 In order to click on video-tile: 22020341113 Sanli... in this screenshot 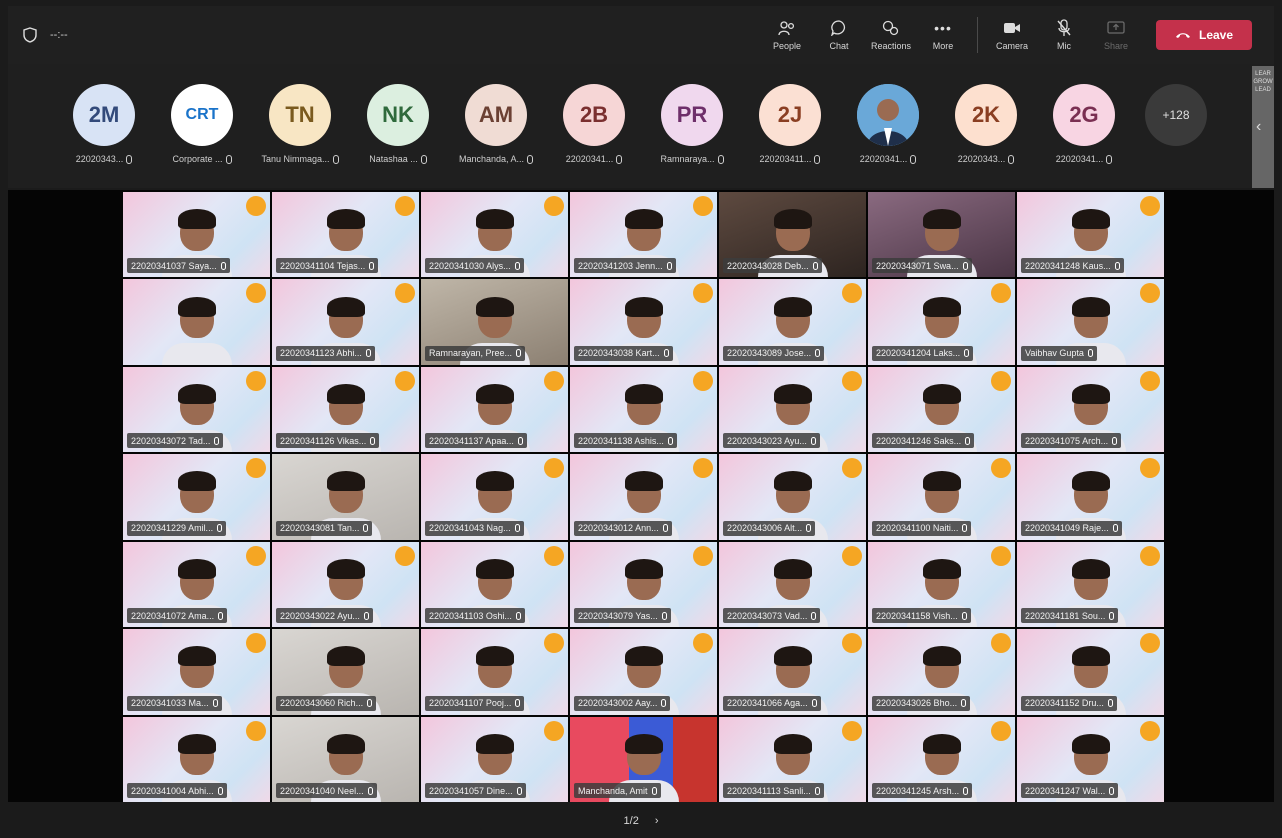, I will do `click(792, 759)`.